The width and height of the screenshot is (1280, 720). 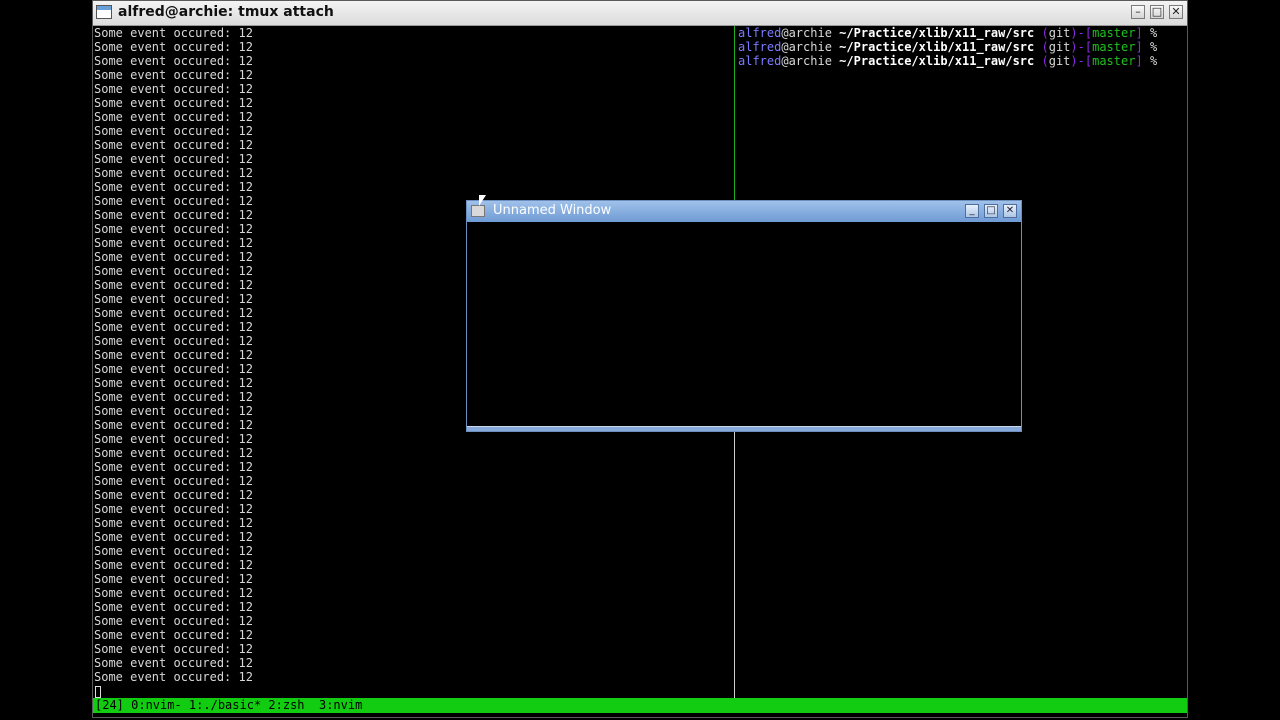 I want to click on window-title: alfred@archie: tmux attach, so click(x=226, y=12).